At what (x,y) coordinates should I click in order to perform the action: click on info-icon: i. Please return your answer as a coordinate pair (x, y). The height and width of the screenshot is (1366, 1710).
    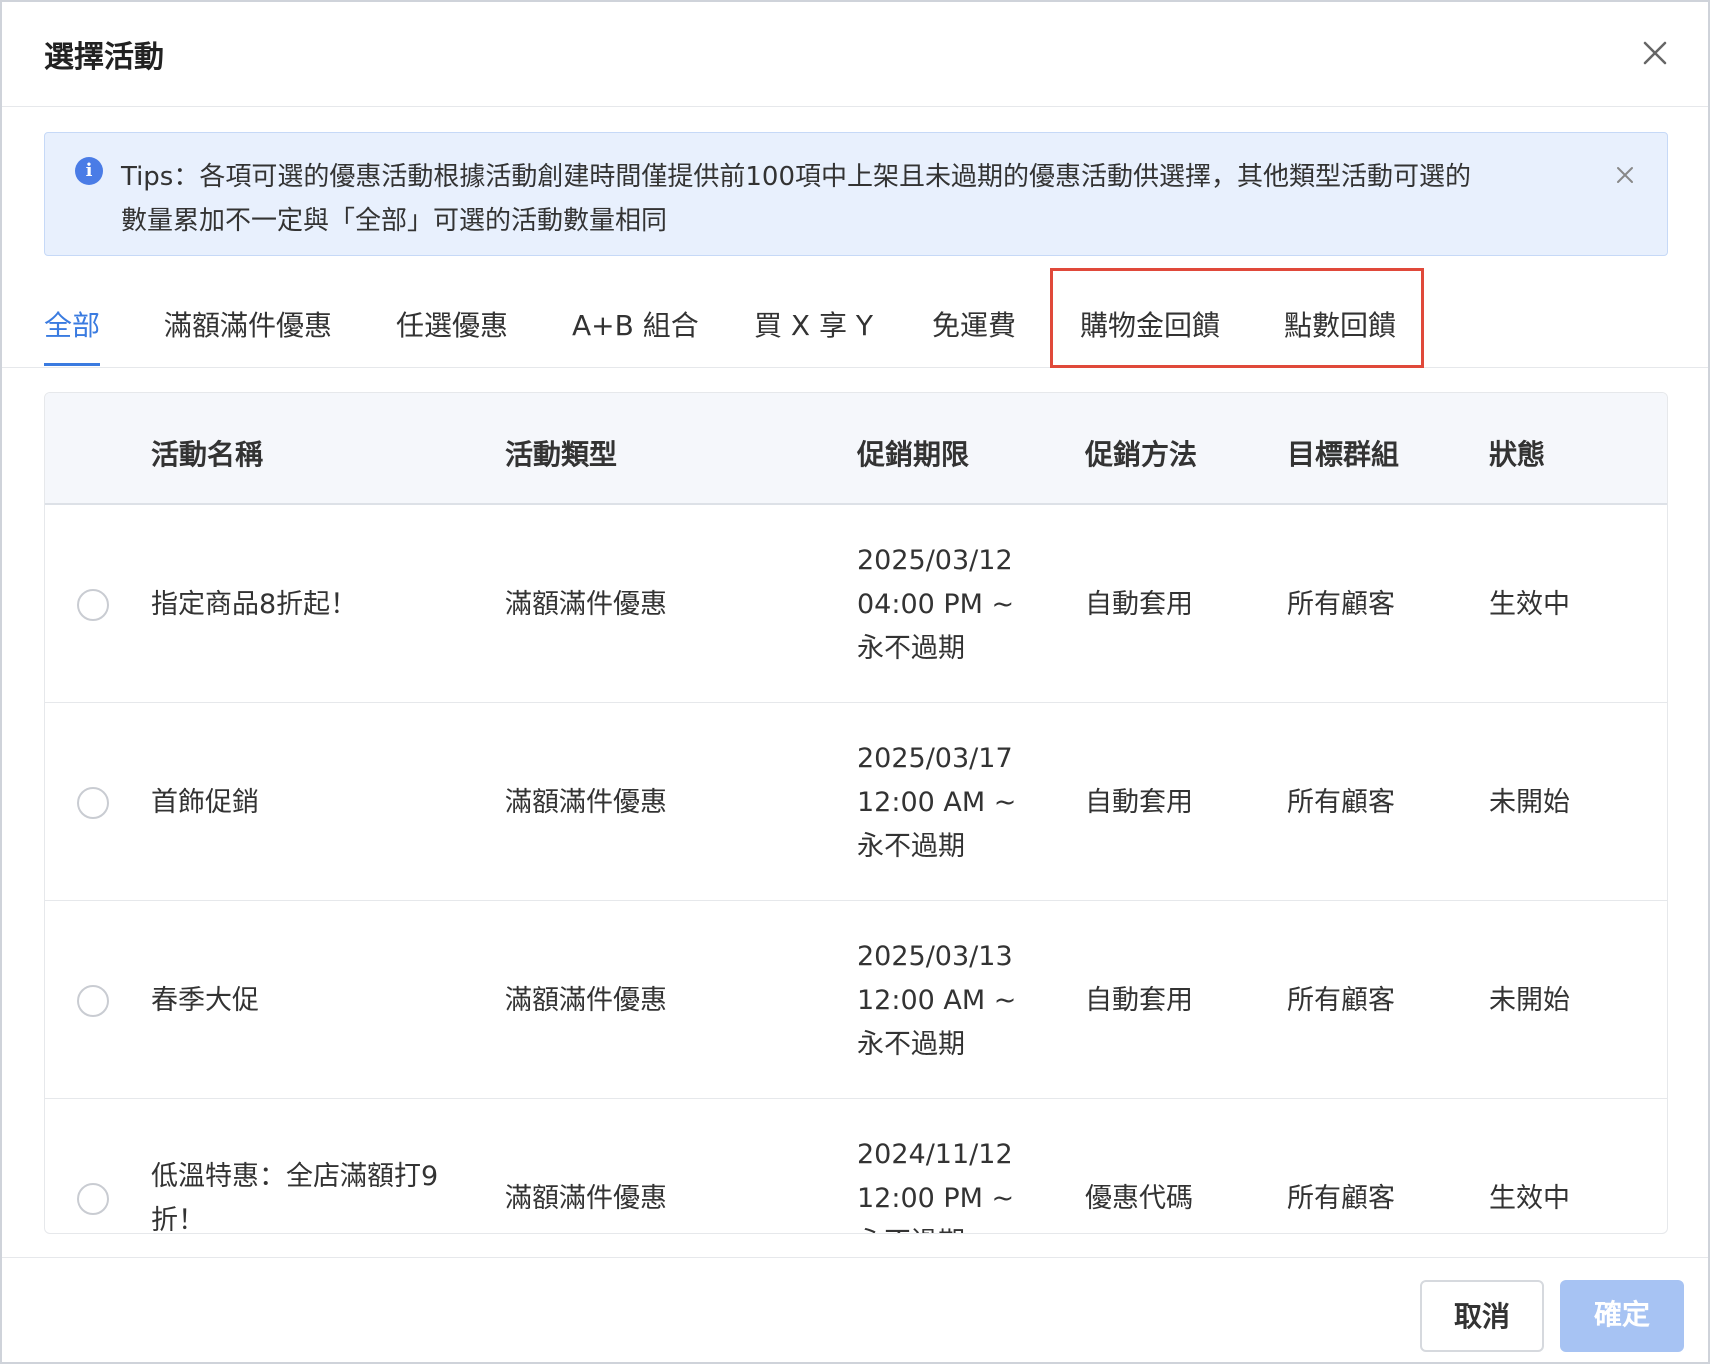
    Looking at the image, I should click on (89, 171).